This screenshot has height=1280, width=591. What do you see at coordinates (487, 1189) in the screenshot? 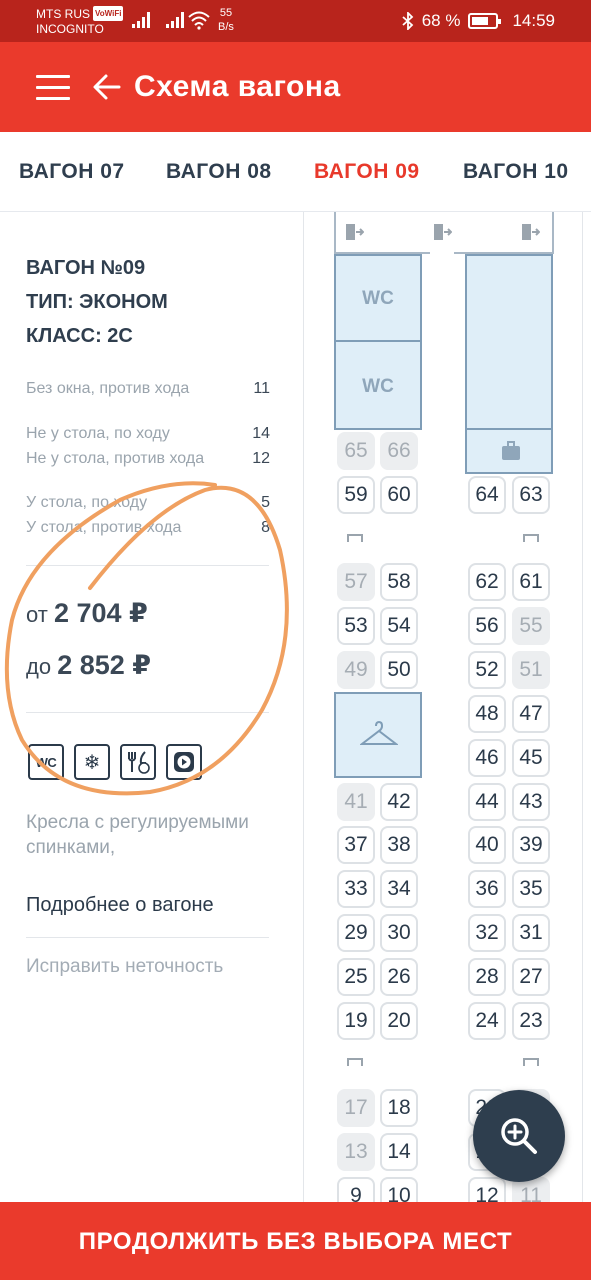
I see `seat: 12` at bounding box center [487, 1189].